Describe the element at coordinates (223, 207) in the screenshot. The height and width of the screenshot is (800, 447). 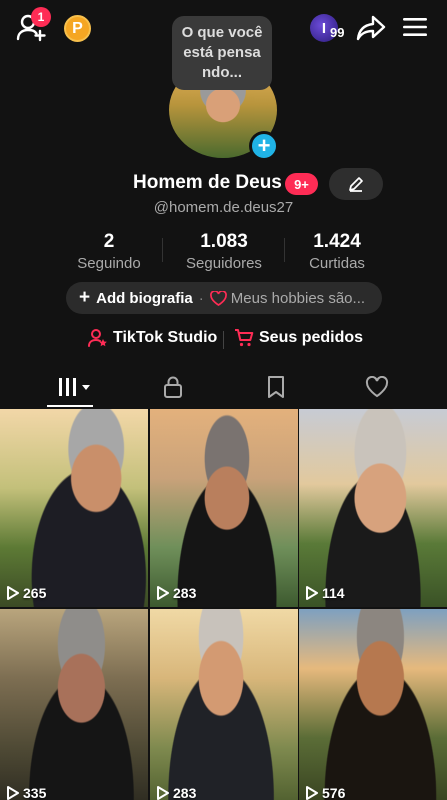
I see `profile-handle: @homem.de.deus27` at that location.